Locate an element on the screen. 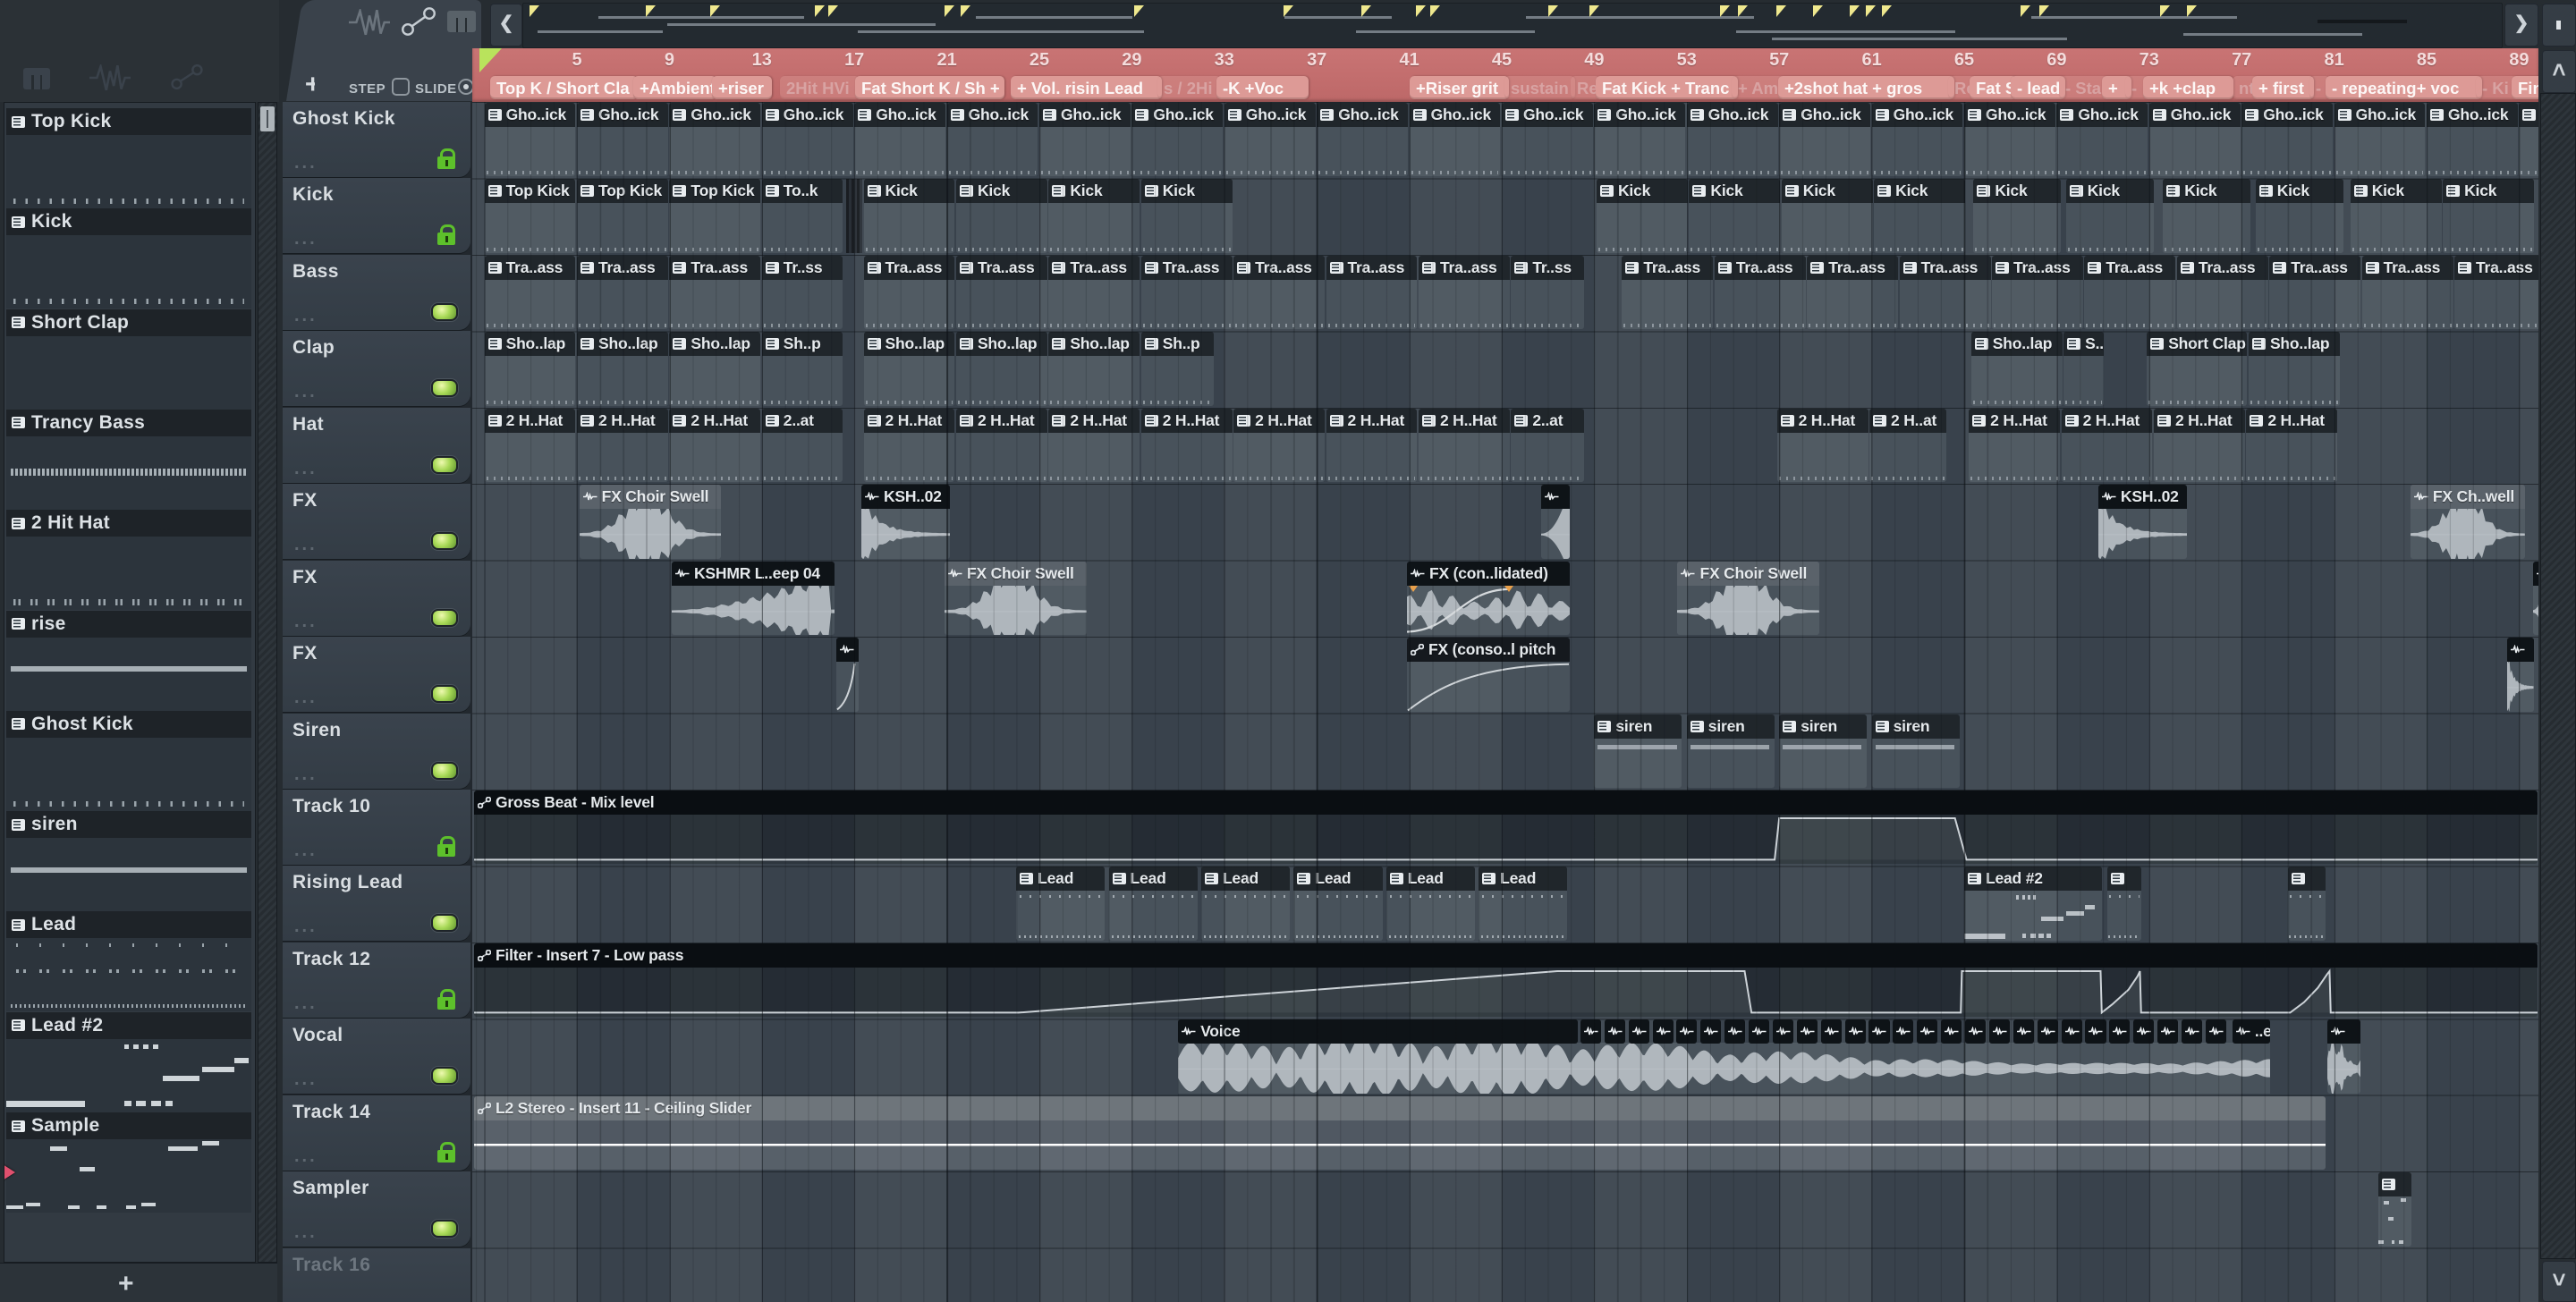  time-marker: + first is located at coordinates (2283, 87).